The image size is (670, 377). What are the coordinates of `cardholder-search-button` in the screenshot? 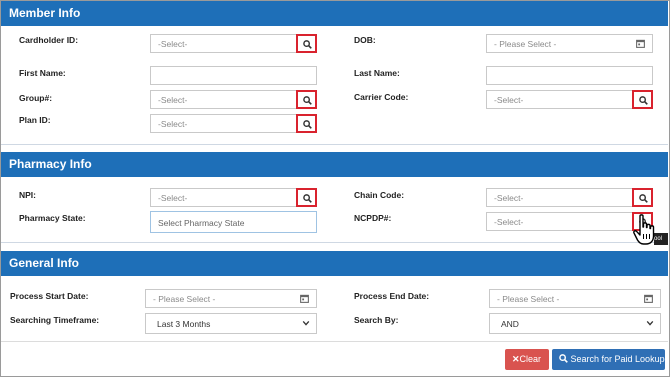 It's located at (306, 43).